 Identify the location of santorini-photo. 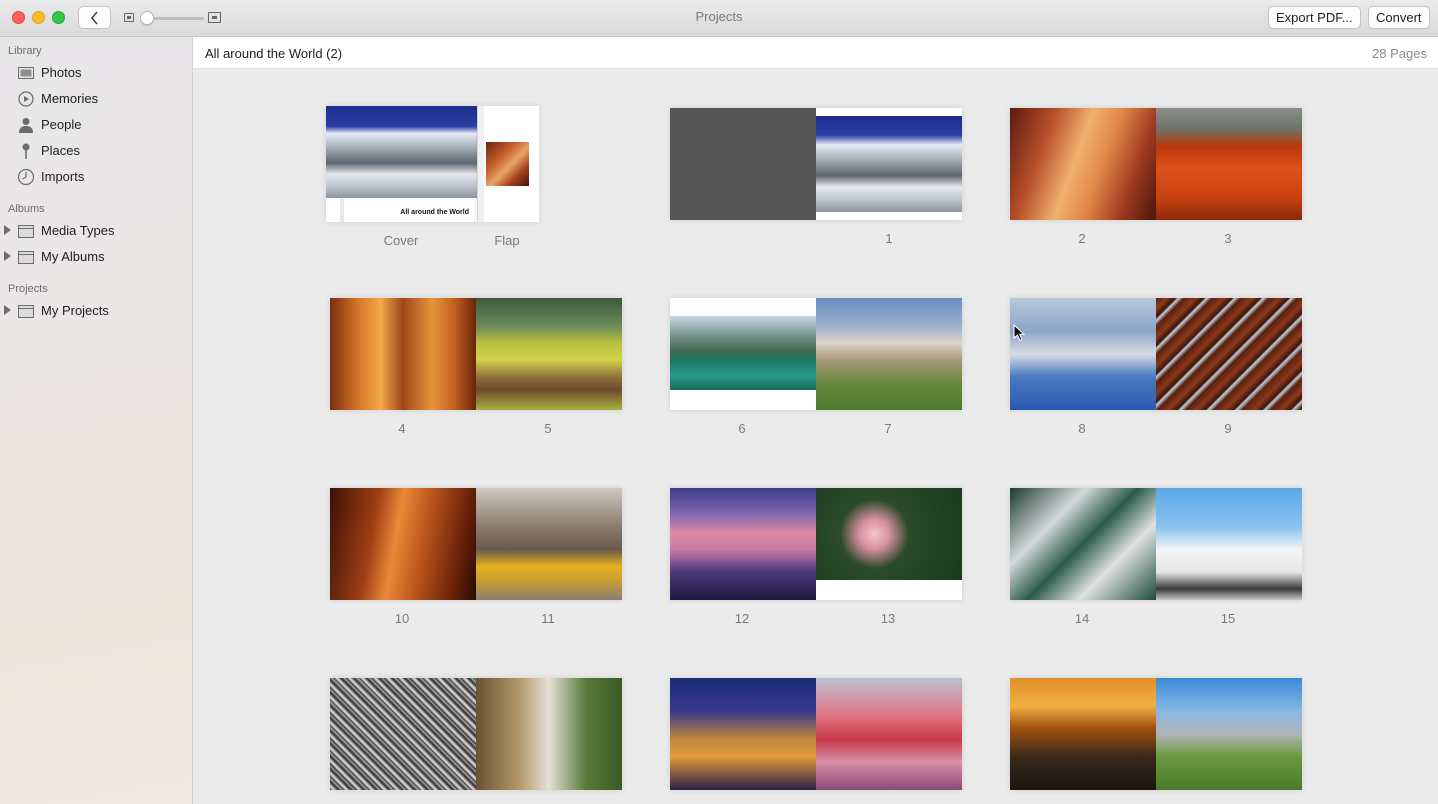
(1229, 544).